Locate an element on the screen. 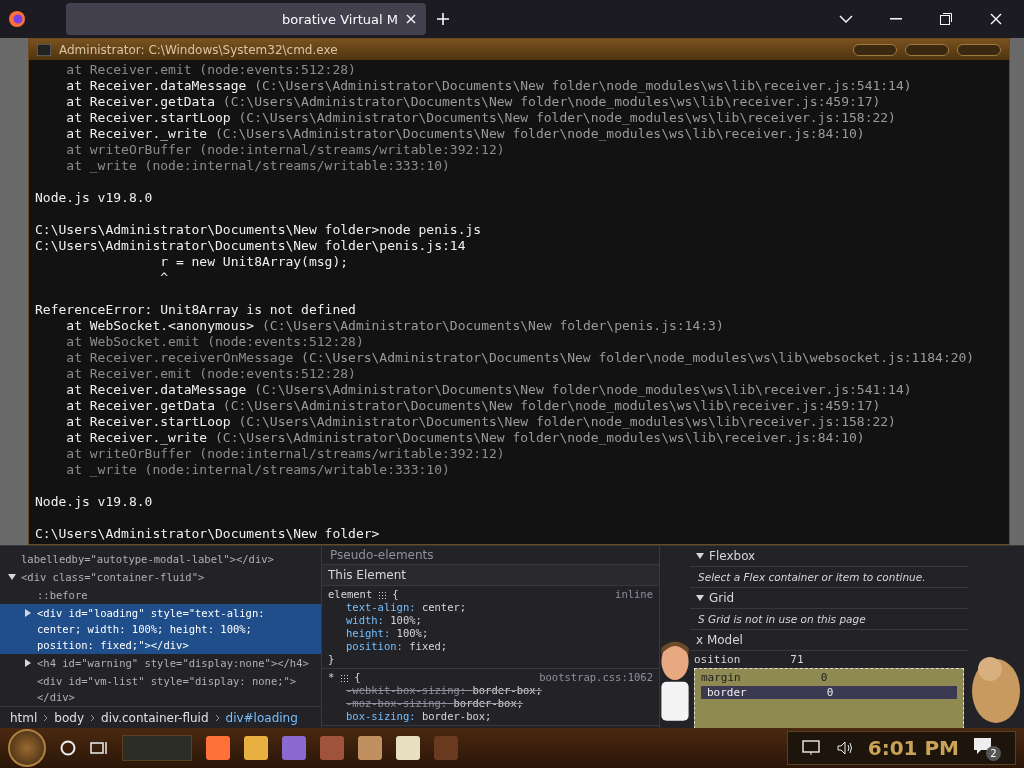 This screenshot has height=768, width=1024. section-header: x Model is located at coordinates (829, 640).